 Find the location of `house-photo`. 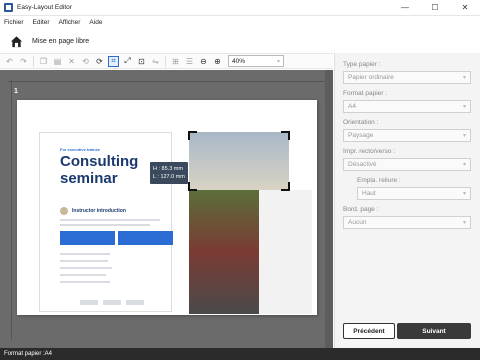

house-photo is located at coordinates (224, 252).